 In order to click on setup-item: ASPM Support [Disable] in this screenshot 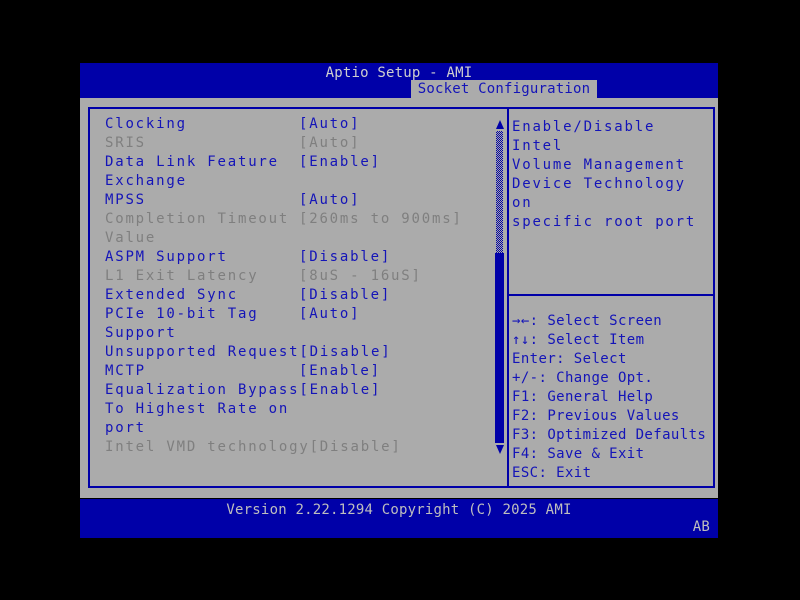, I will do `click(289, 257)`.